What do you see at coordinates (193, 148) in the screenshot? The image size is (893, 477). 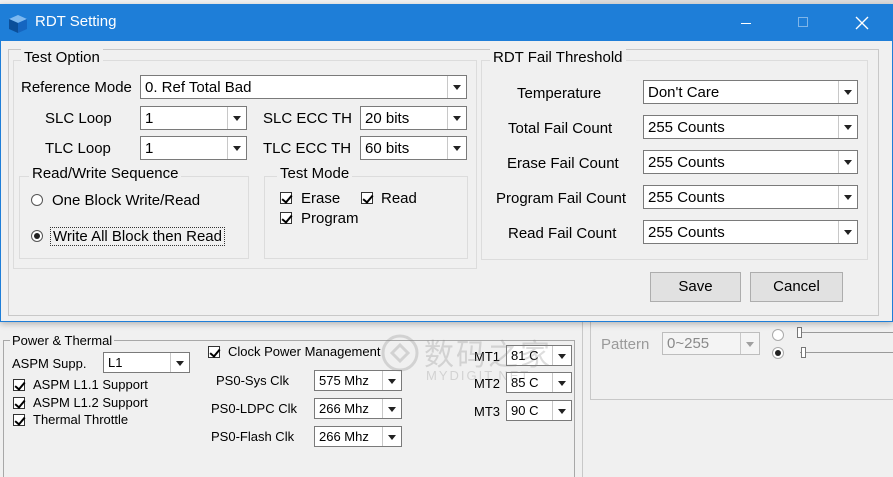 I see `tlc-loop-select: 1` at bounding box center [193, 148].